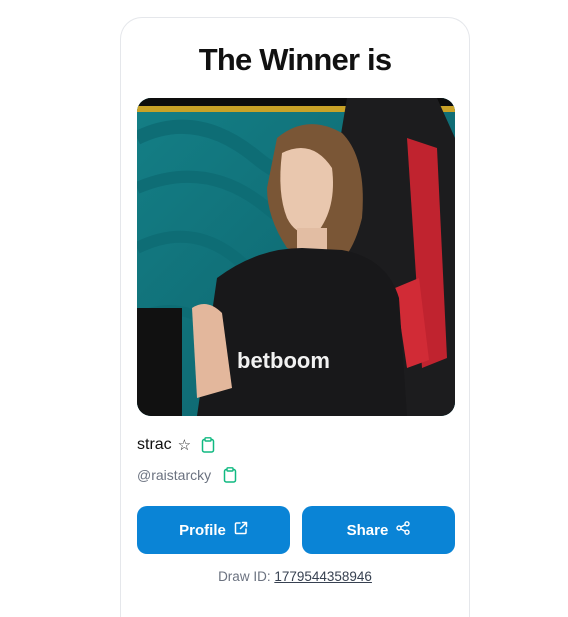 Image resolution: width=568 pixels, height=617 pixels. I want to click on draw-id-link: 1779544358946, so click(323, 576).